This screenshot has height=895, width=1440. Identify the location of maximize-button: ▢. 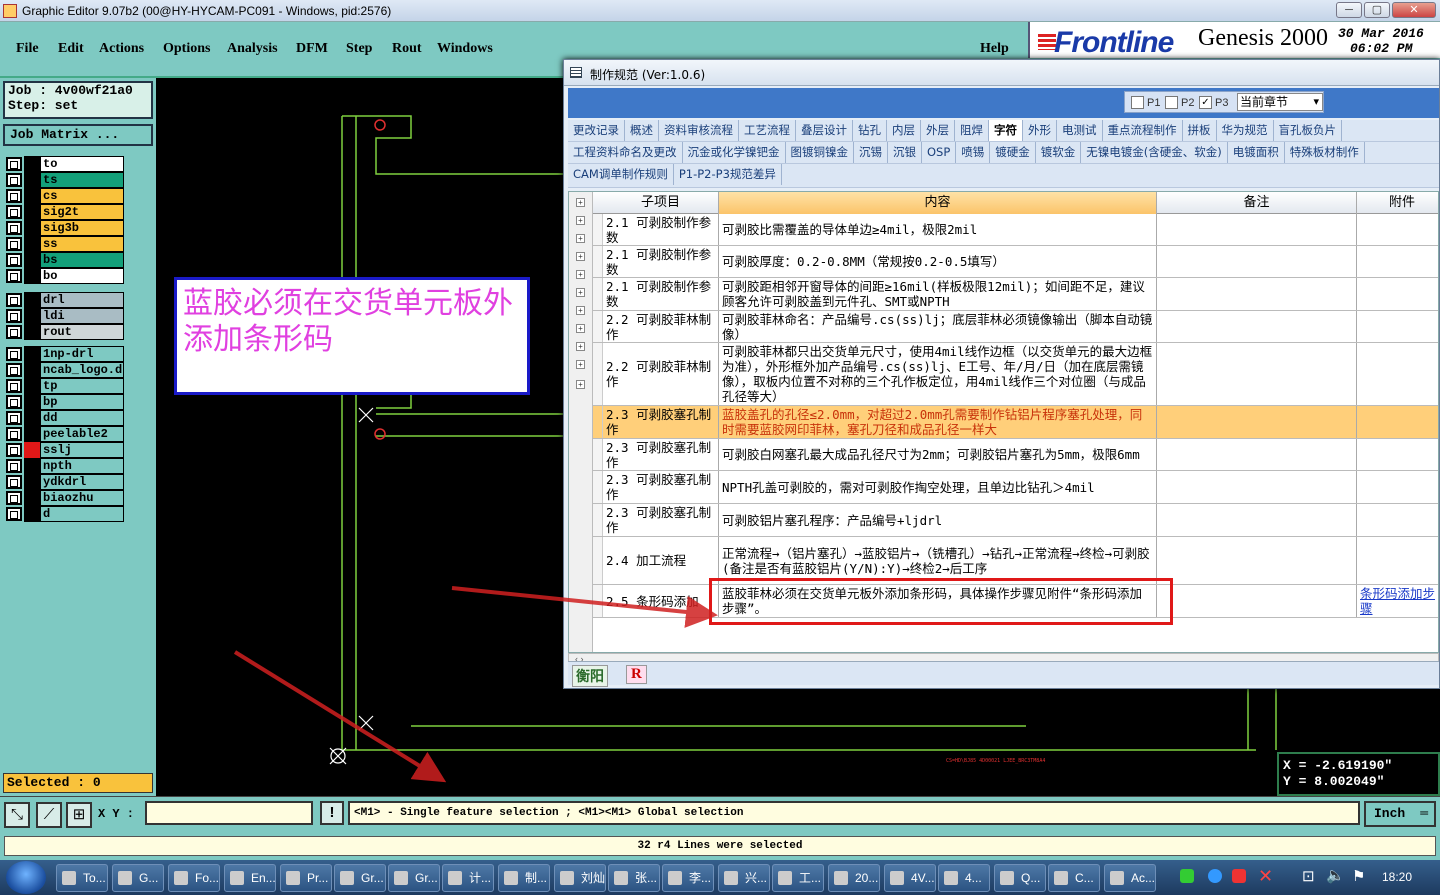
(1377, 10).